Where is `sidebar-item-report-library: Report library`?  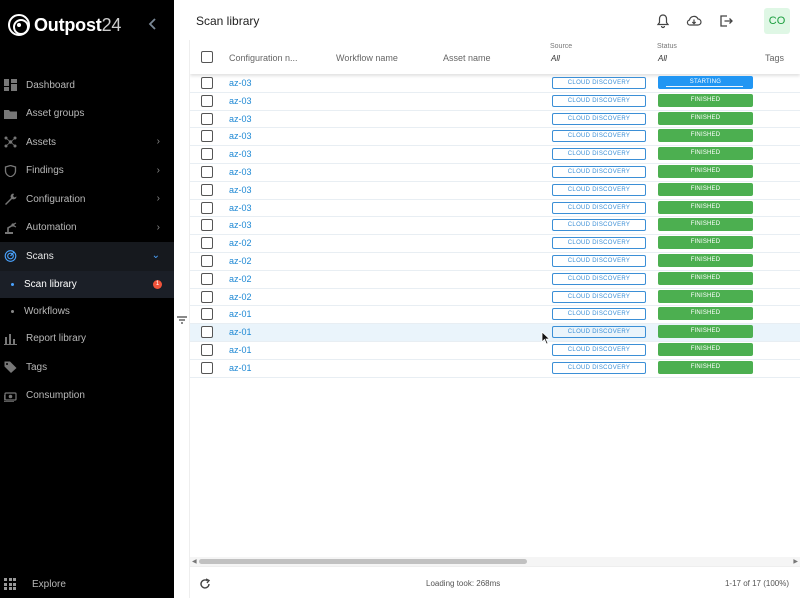 sidebar-item-report-library: Report library is located at coordinates (87, 339).